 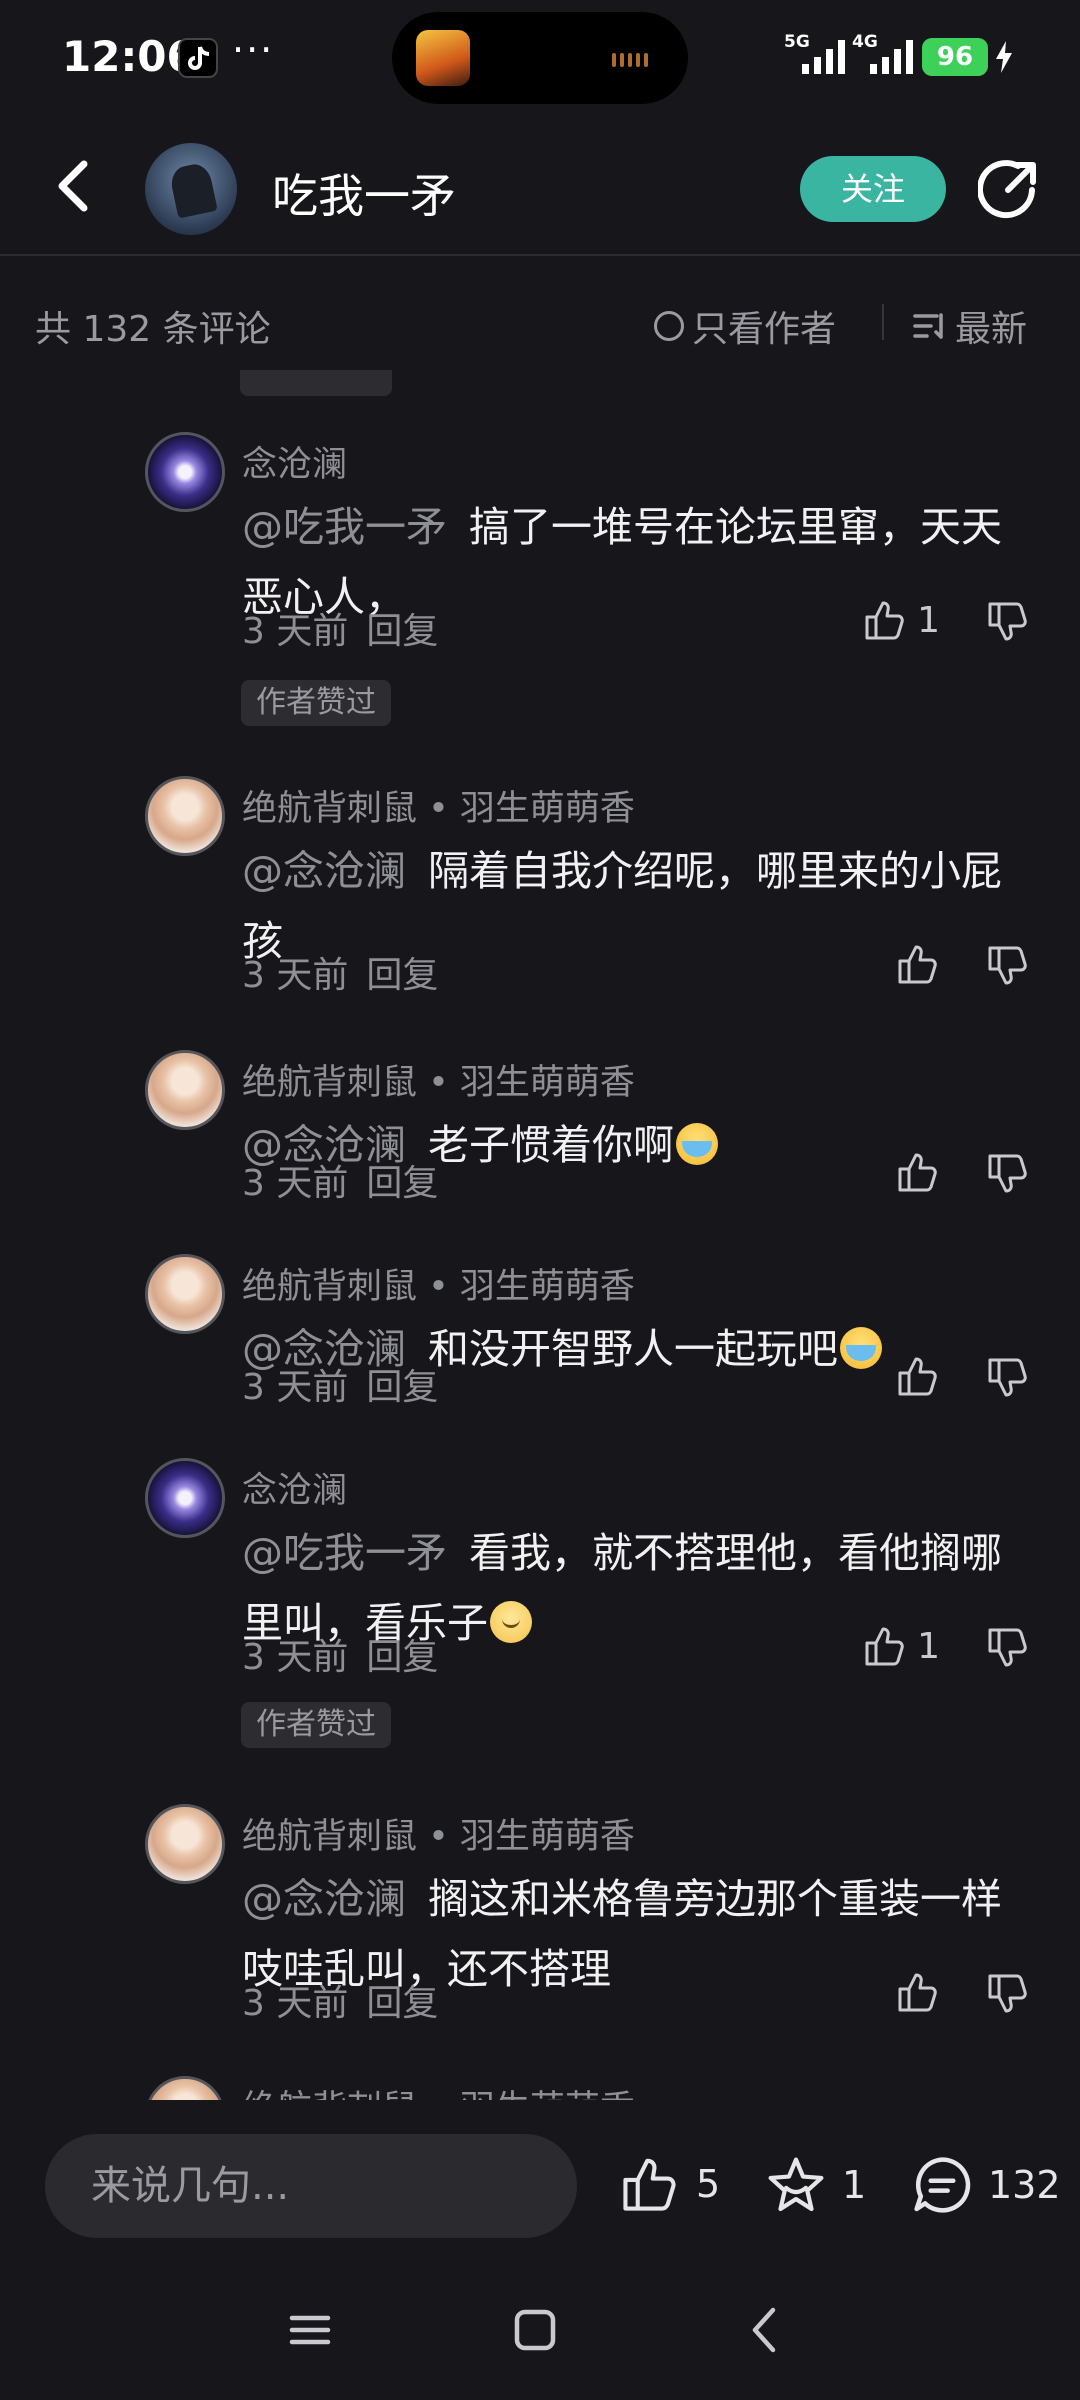 What do you see at coordinates (198, 58) in the screenshot?
I see `tiktok-notification-icon` at bounding box center [198, 58].